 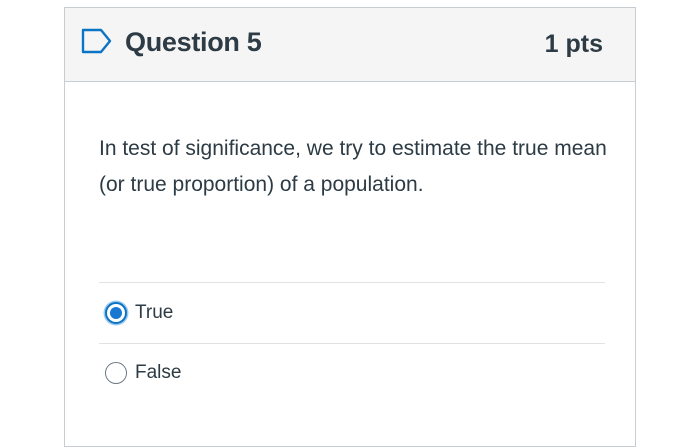 What do you see at coordinates (97, 41) in the screenshot?
I see `bookmark-flag-icon` at bounding box center [97, 41].